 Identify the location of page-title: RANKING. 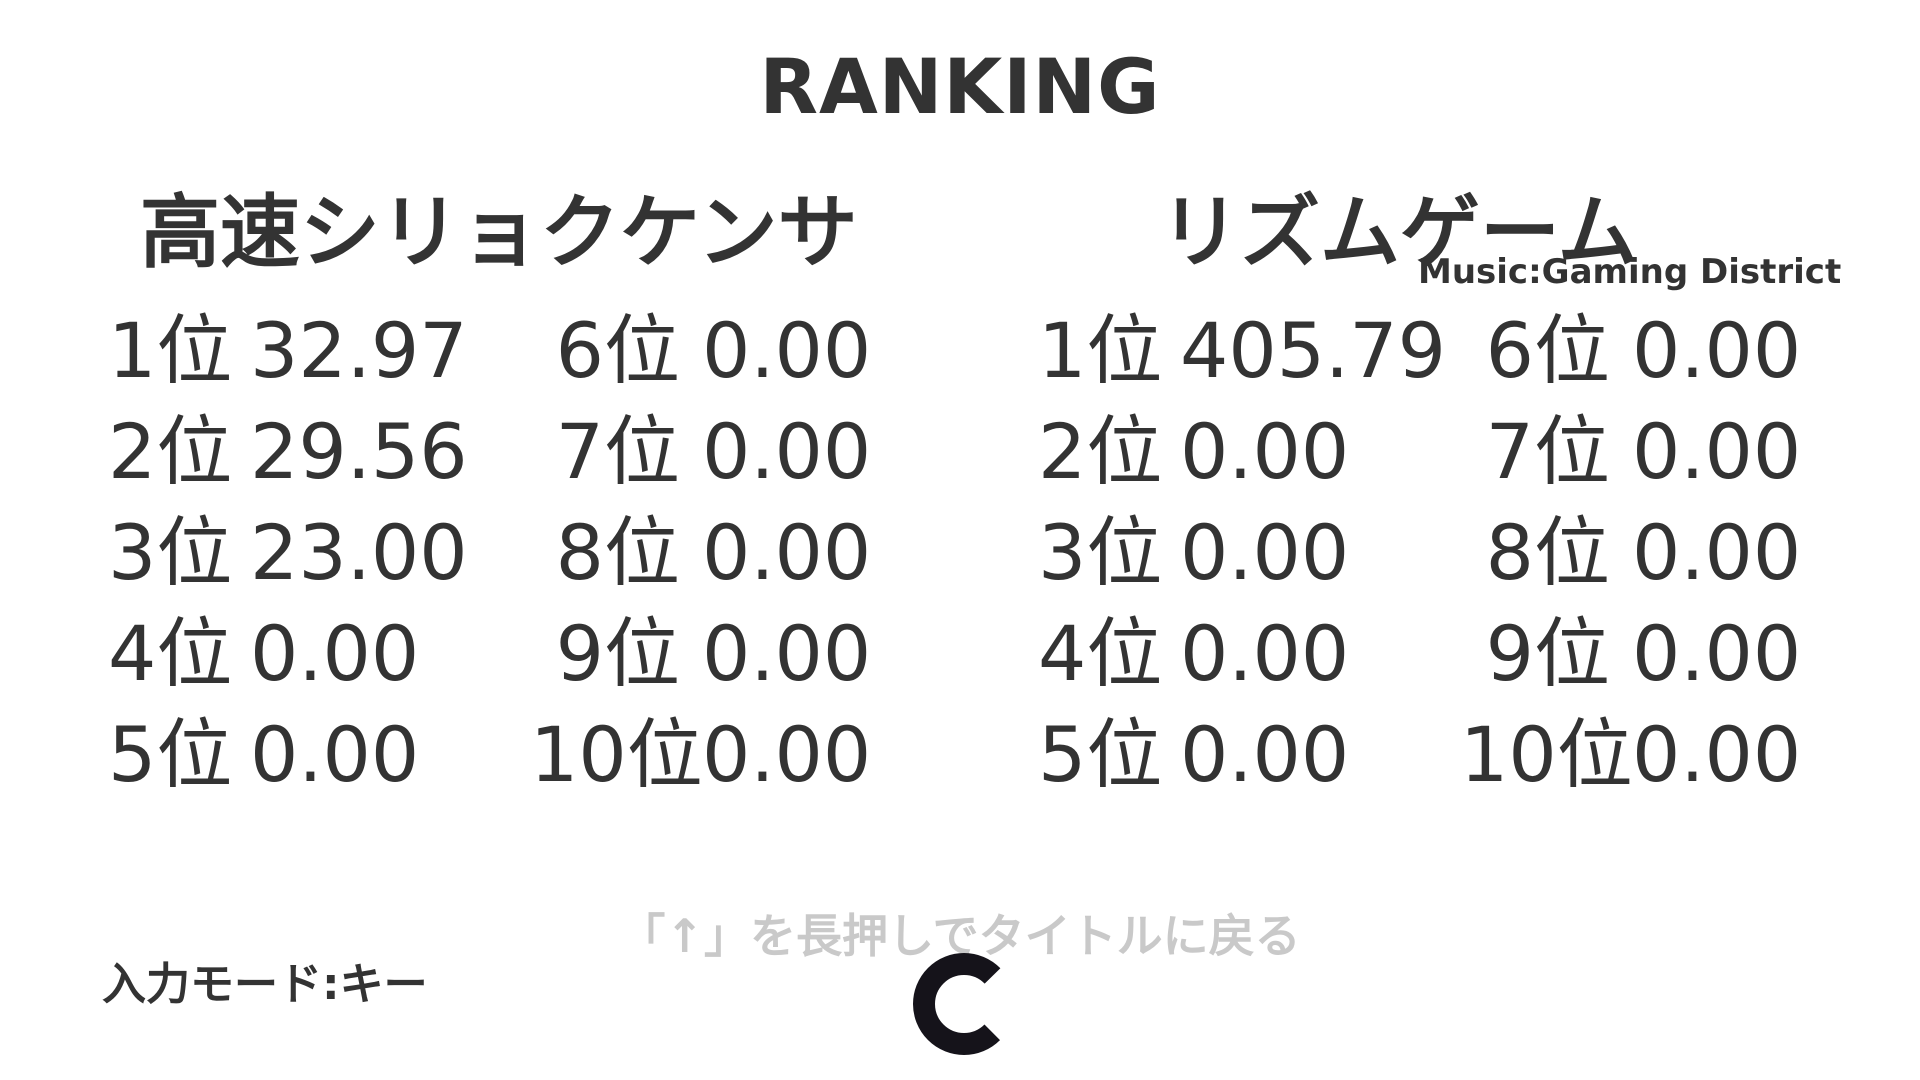
(960, 86).